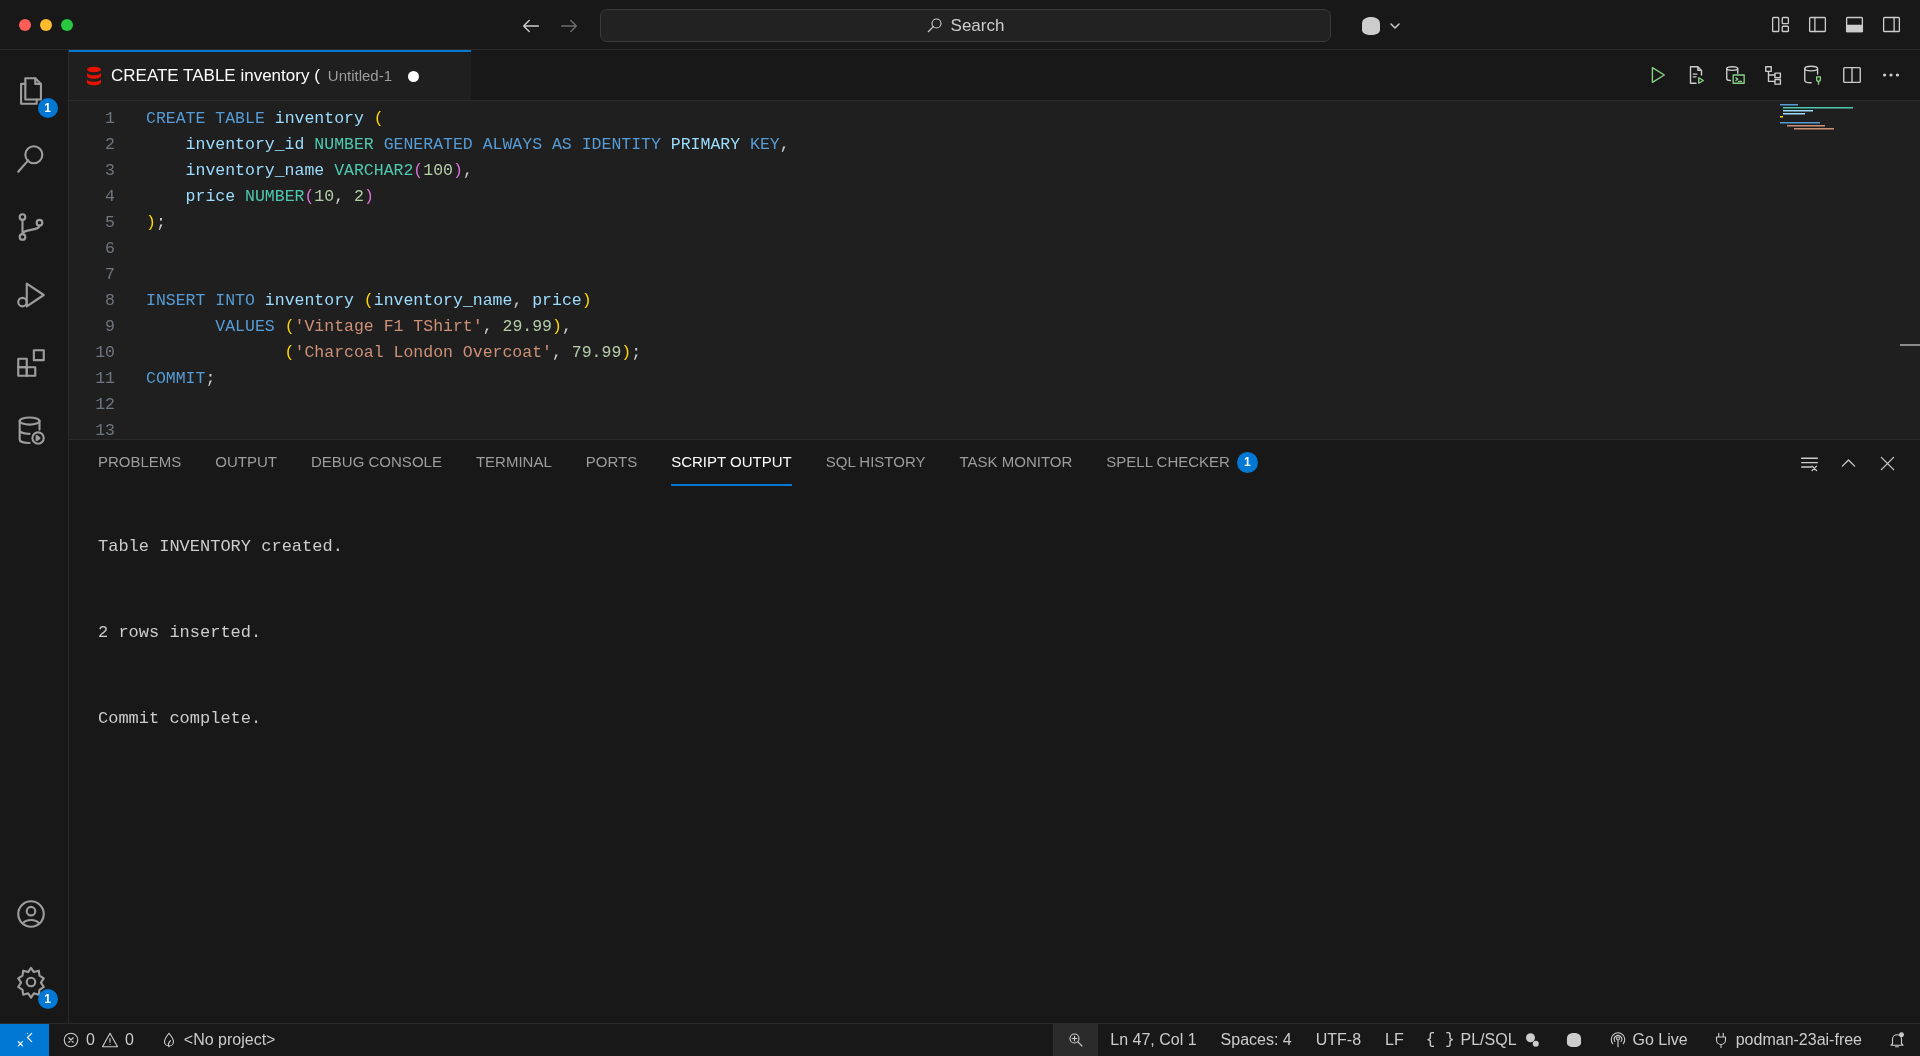 The image size is (1920, 1056). What do you see at coordinates (109, 118) in the screenshot?
I see `line-number: 1` at bounding box center [109, 118].